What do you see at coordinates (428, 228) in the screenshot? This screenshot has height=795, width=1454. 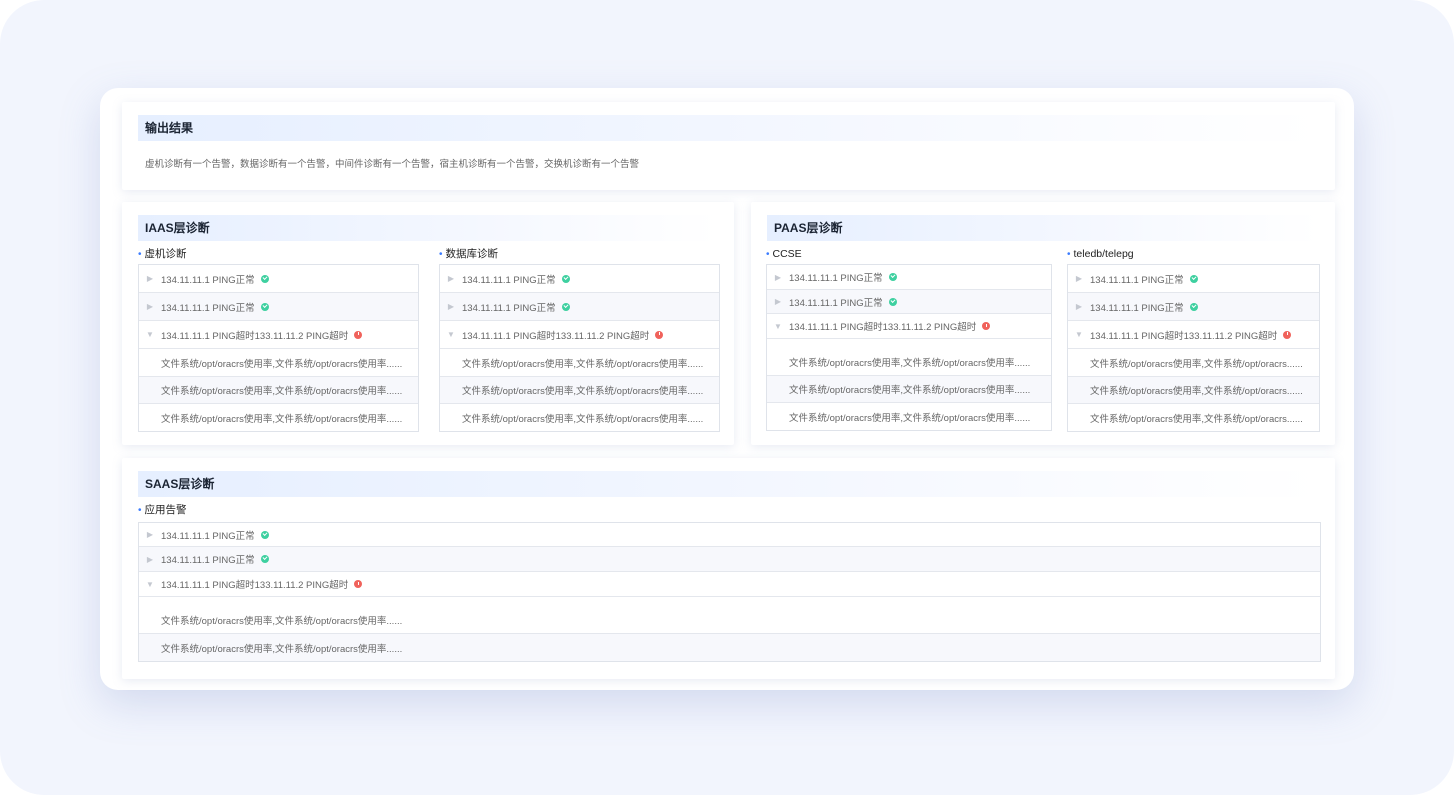 I see `iaas-title: IAAS层诊断` at bounding box center [428, 228].